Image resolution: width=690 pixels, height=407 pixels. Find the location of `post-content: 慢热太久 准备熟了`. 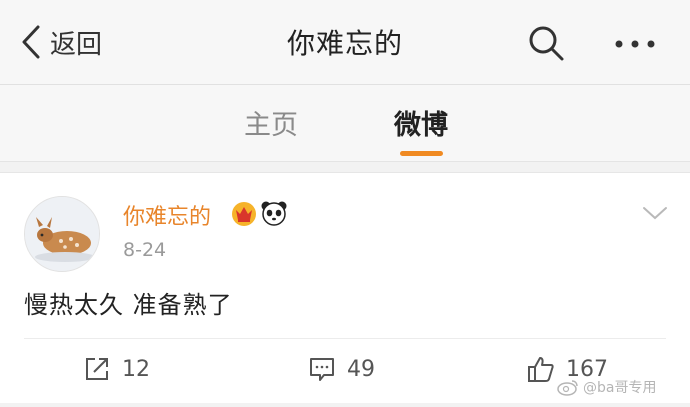

post-content: 慢热太久 准备熟了 is located at coordinates (128, 305).